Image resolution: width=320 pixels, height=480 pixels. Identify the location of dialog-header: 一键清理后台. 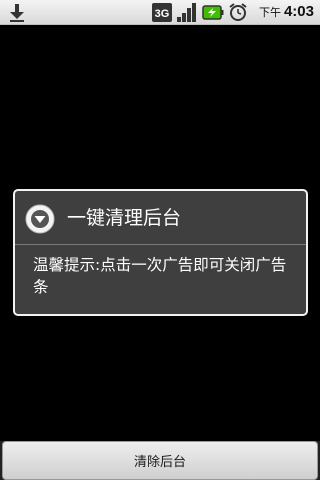
(160, 218).